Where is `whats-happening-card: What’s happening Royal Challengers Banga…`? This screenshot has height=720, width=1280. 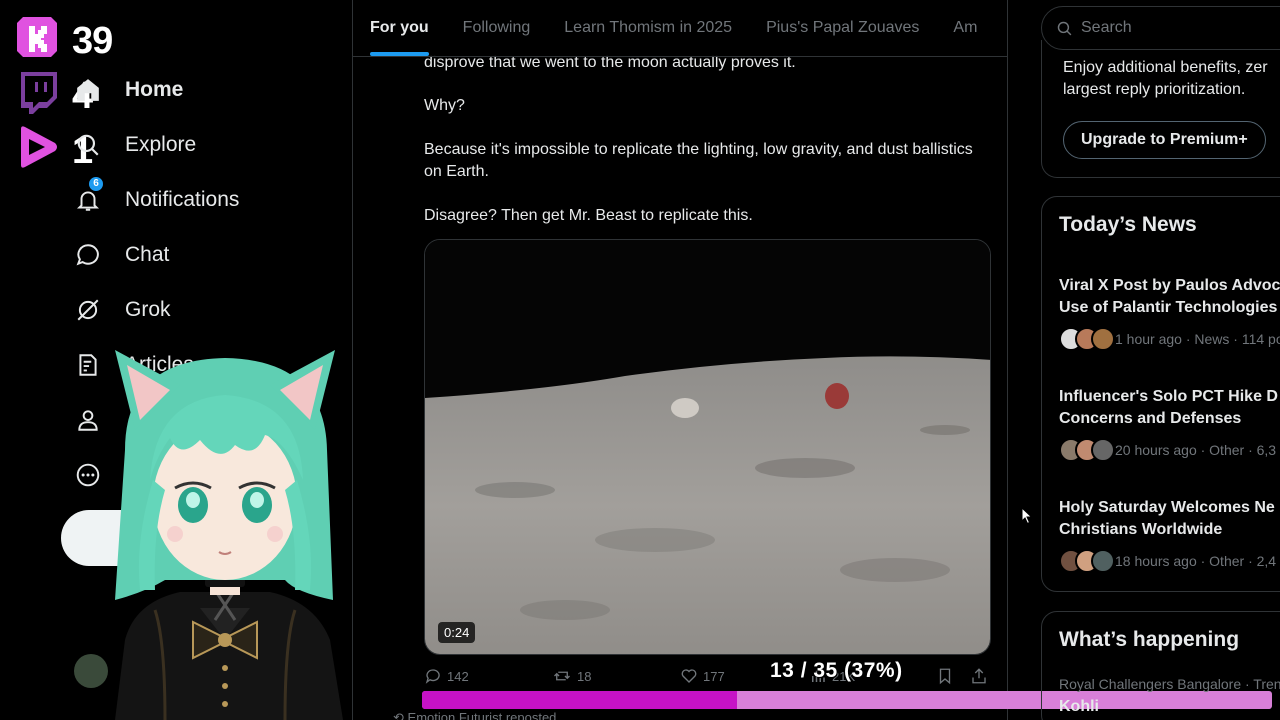
whats-happening-card: What’s happening Royal Challengers Banga… is located at coordinates (1160, 665).